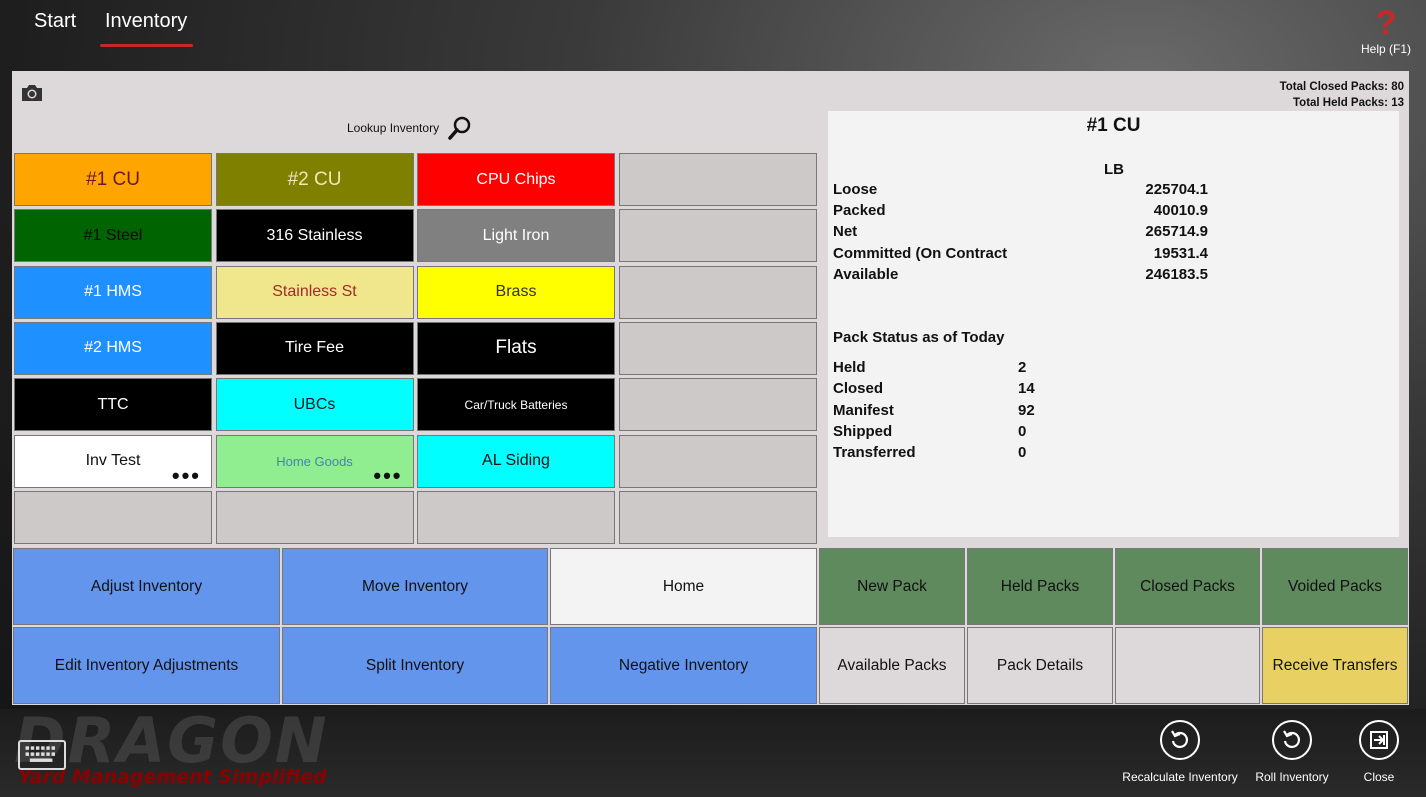 The width and height of the screenshot is (1426, 797). I want to click on voided-packs-button: Voided Packs, so click(1335, 586).